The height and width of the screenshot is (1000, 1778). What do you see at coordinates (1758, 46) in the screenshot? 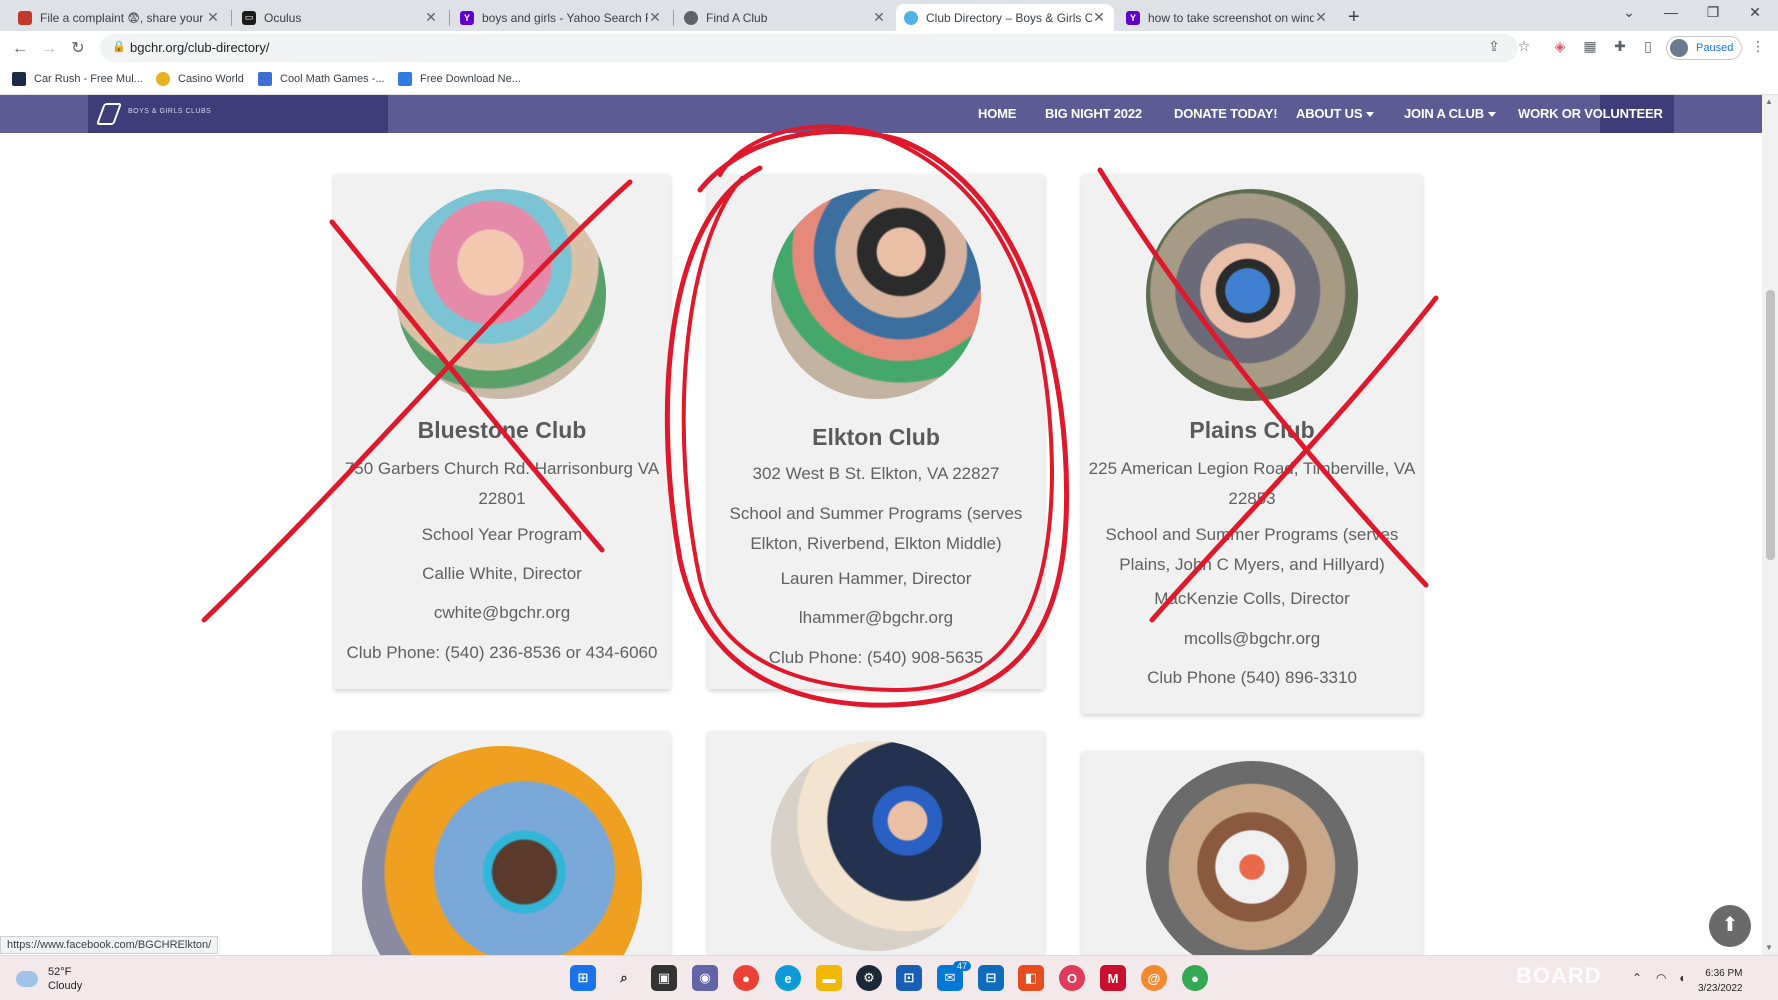
I see `menu-kebab-icon: ⋮` at bounding box center [1758, 46].